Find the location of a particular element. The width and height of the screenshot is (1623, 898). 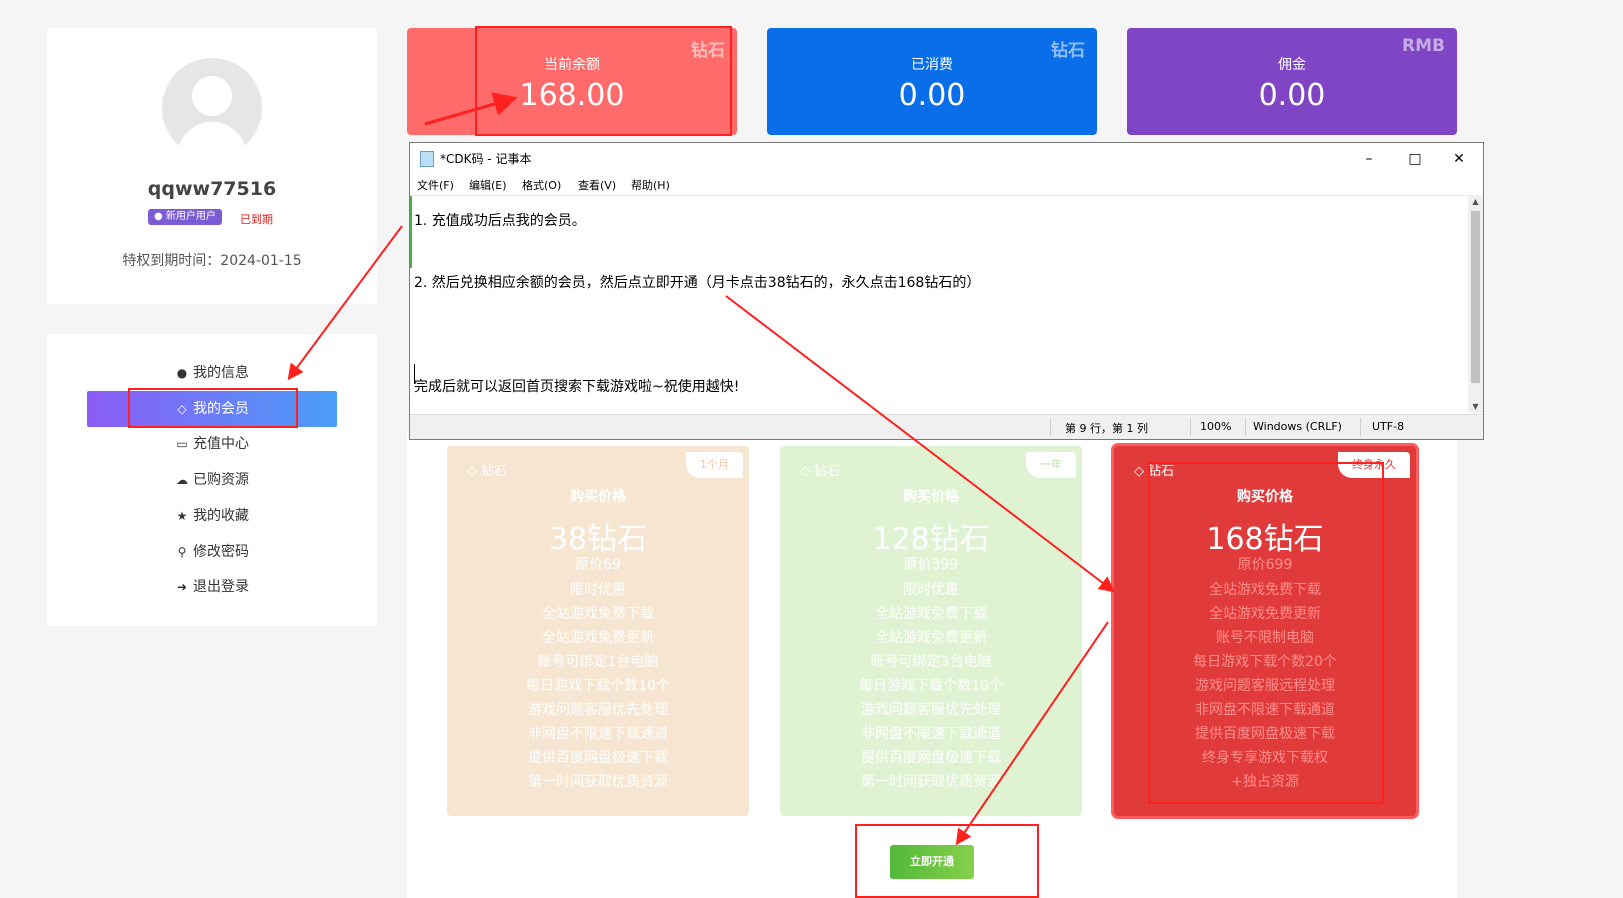

arrow-to-open-button is located at coordinates (1032, 733).